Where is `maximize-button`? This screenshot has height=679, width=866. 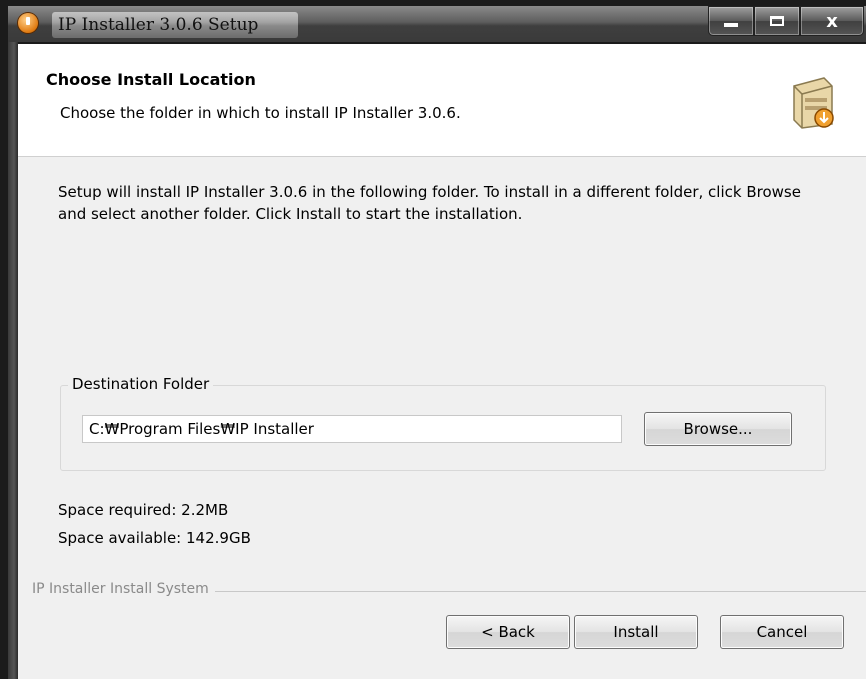
maximize-button is located at coordinates (777, 21).